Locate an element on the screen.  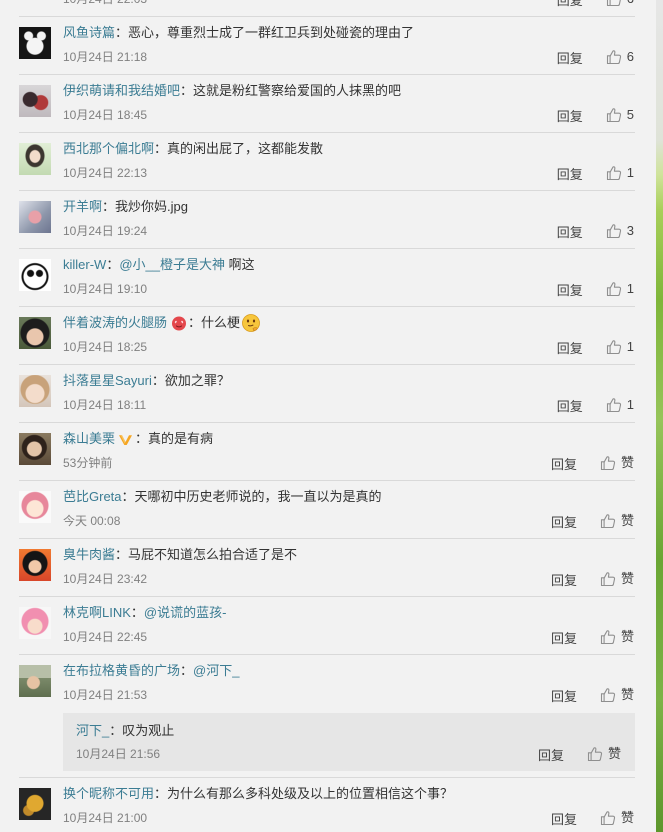
comment-item: 西北那个偏北啊 ：真的闲出屁了，这都能发散 10月24日 22:13 回复 1 is located at coordinates (327, 162).